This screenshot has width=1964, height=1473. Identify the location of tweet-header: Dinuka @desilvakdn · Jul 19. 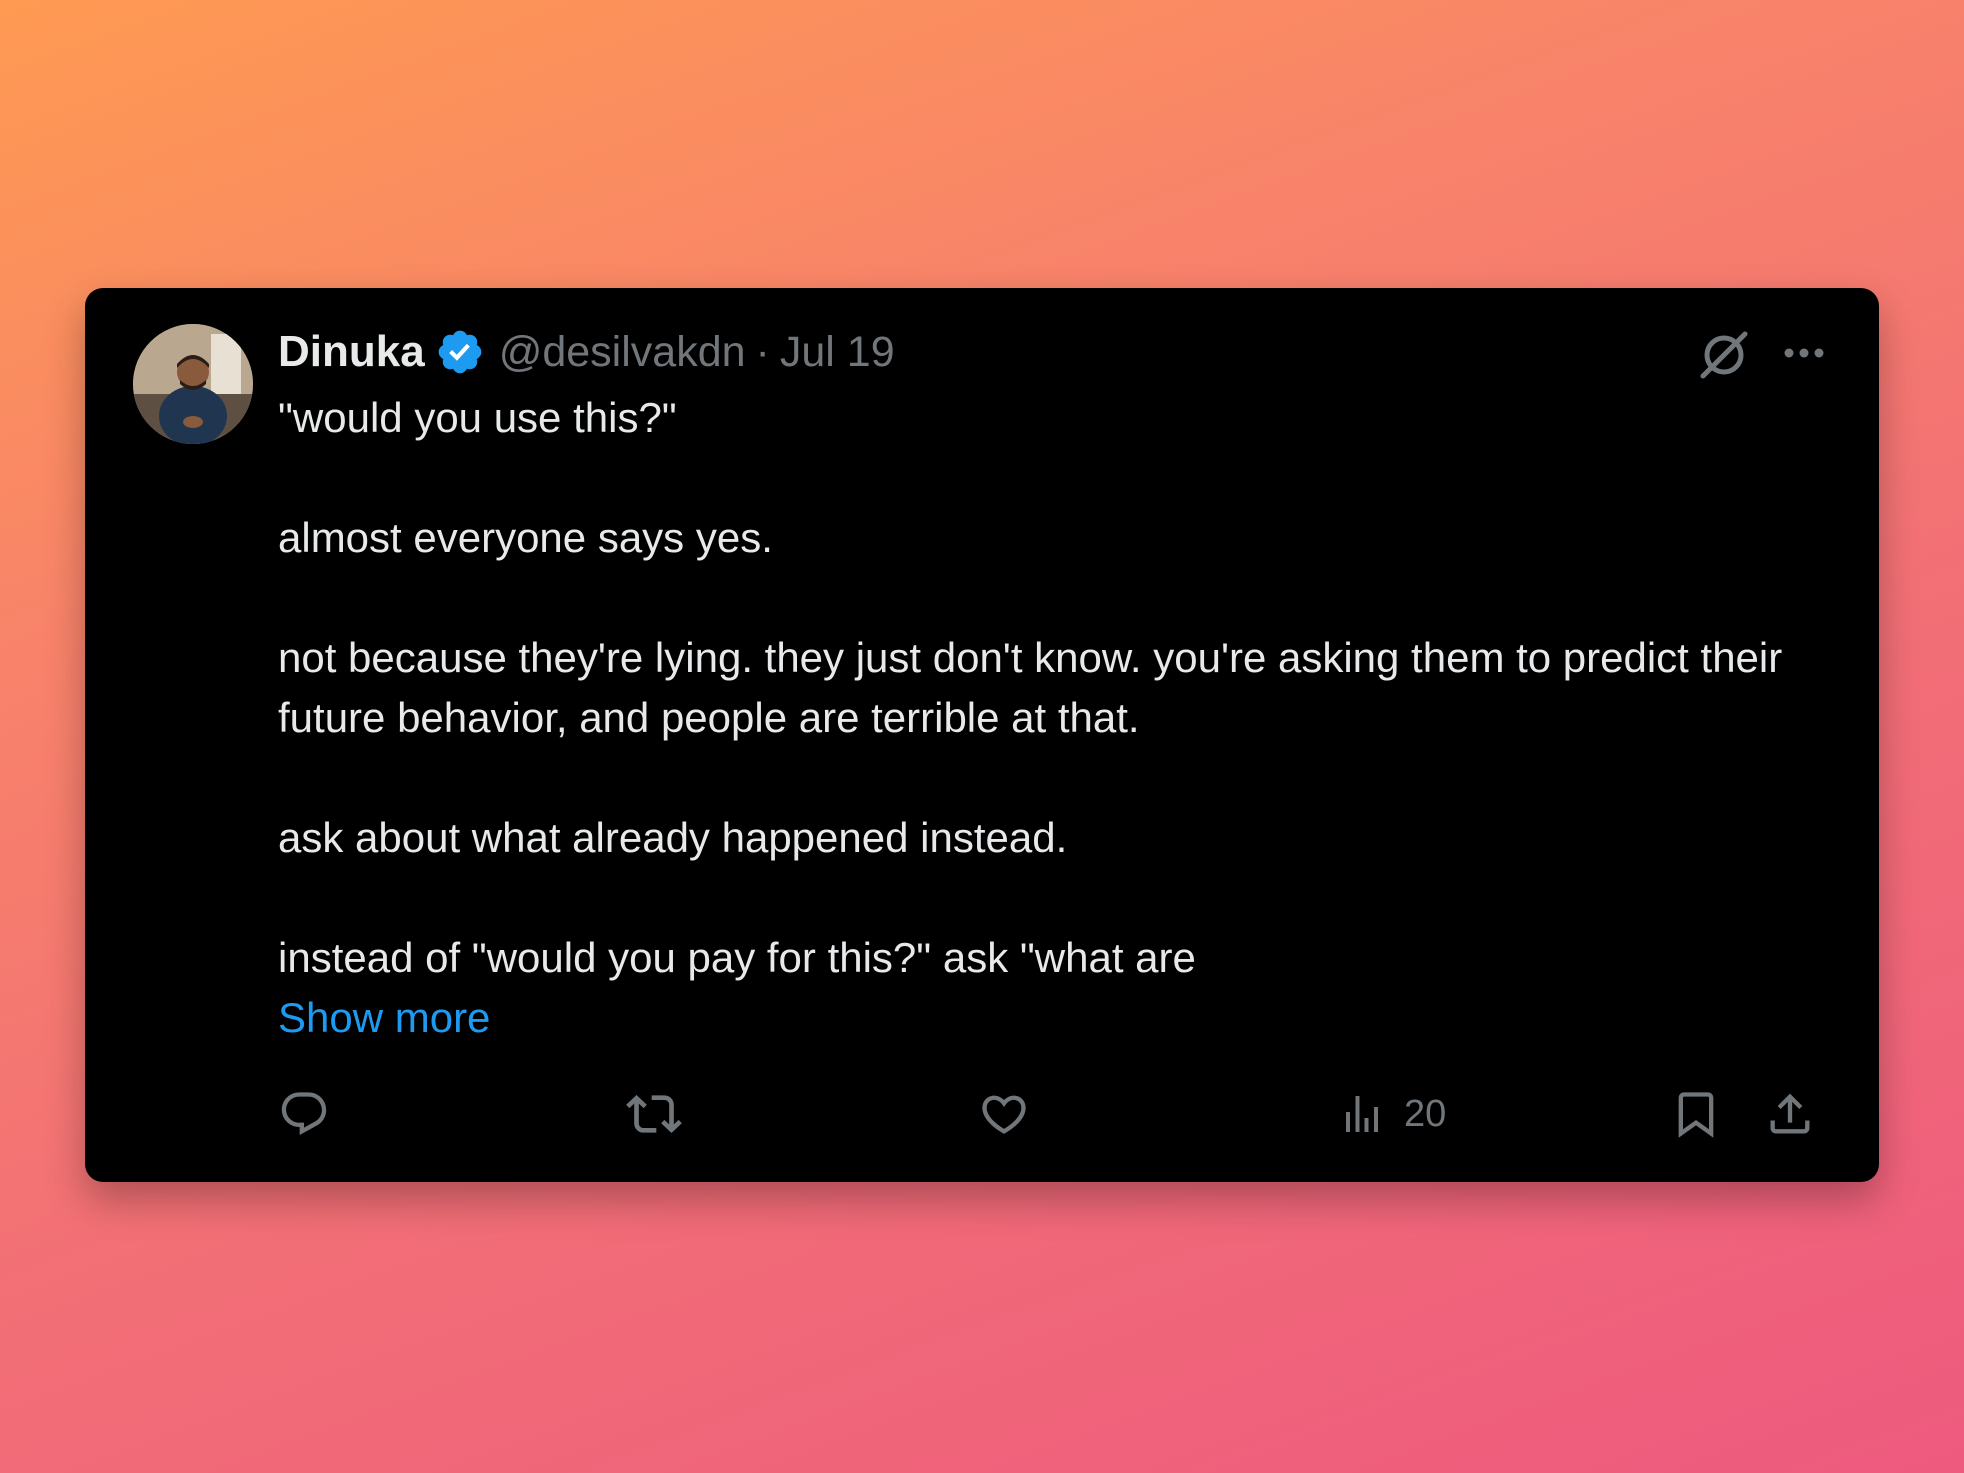
(586, 352).